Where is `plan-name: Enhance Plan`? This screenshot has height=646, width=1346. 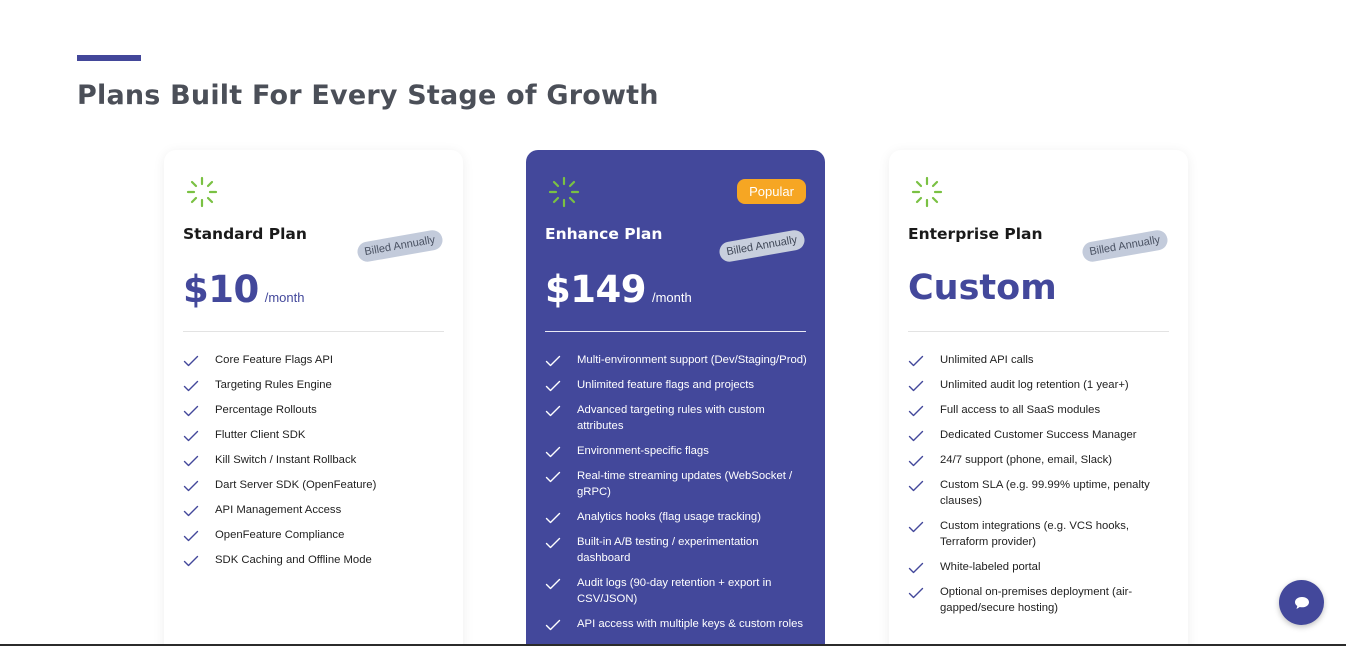
plan-name: Enhance Plan is located at coordinates (604, 234).